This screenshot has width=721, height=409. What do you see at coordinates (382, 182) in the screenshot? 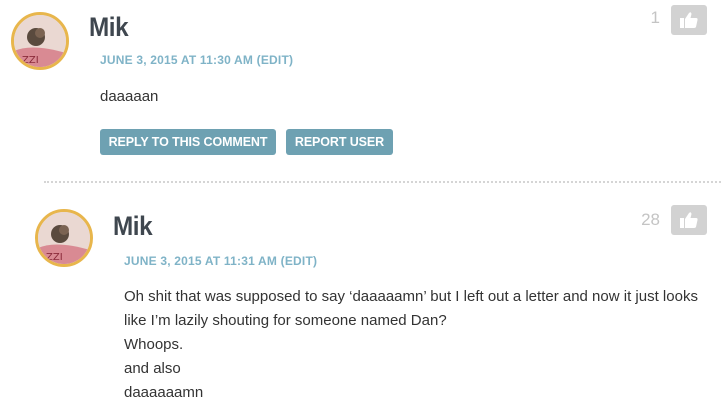
I see `comment-divider` at bounding box center [382, 182].